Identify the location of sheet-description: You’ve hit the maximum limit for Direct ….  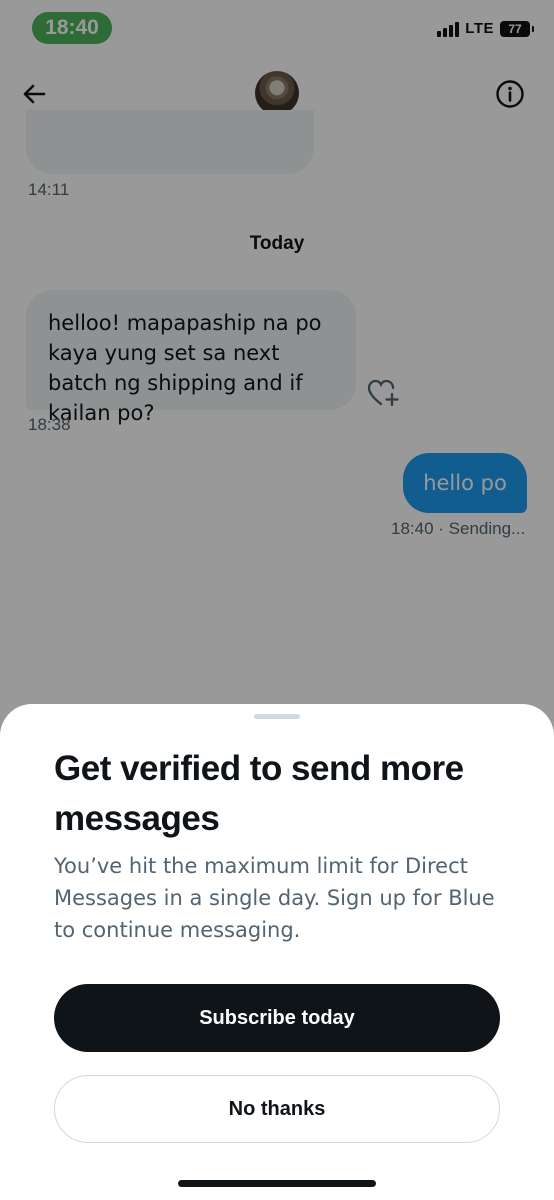
(274, 898).